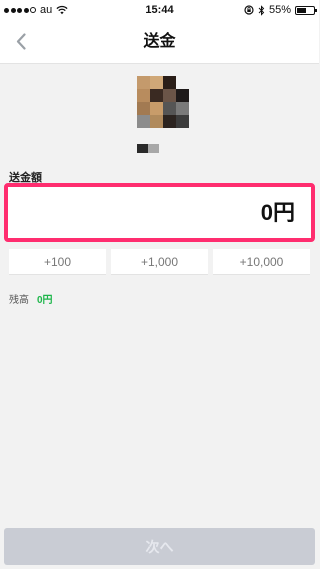 Image resolution: width=320 pixels, height=569 pixels. I want to click on navigation-bar: 送金, so click(159, 42).